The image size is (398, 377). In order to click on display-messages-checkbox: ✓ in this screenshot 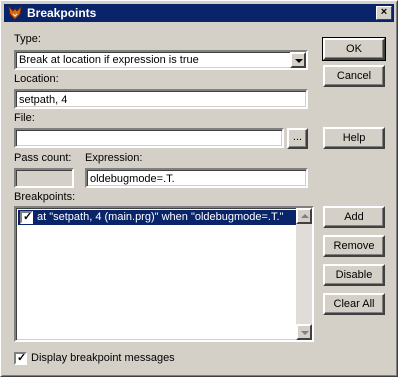, I will do `click(20, 358)`.